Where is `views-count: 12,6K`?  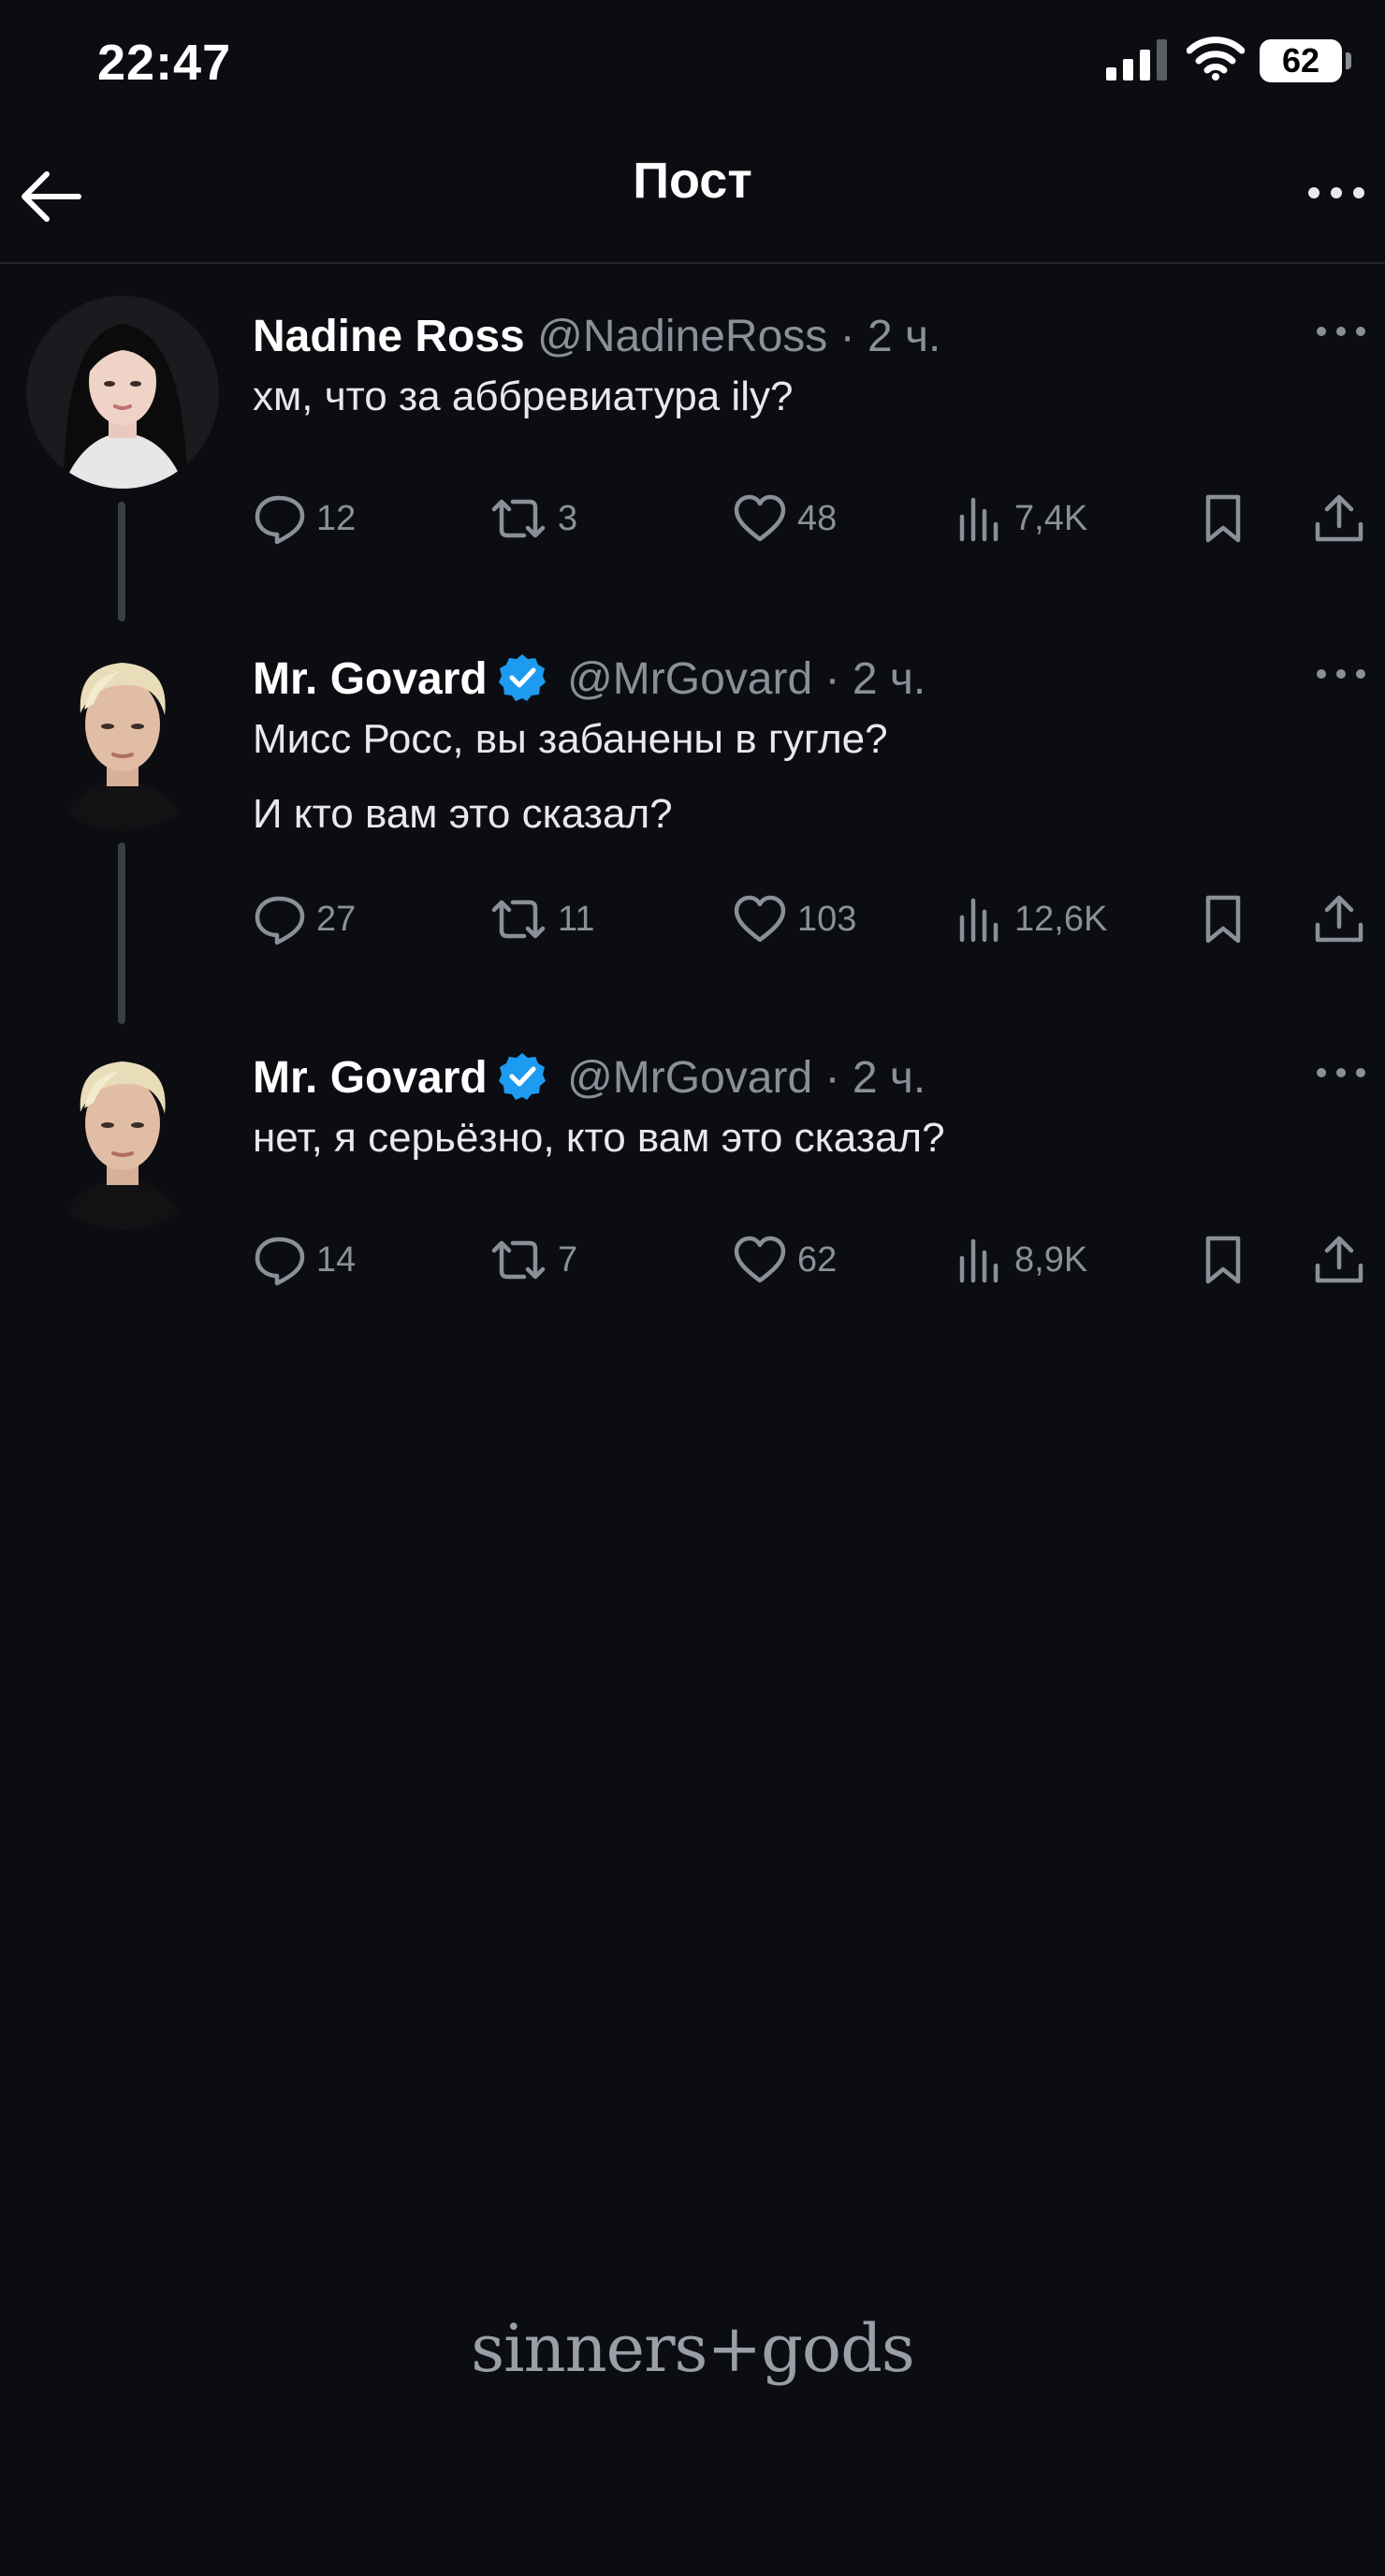 views-count: 12,6K is located at coordinates (1061, 919).